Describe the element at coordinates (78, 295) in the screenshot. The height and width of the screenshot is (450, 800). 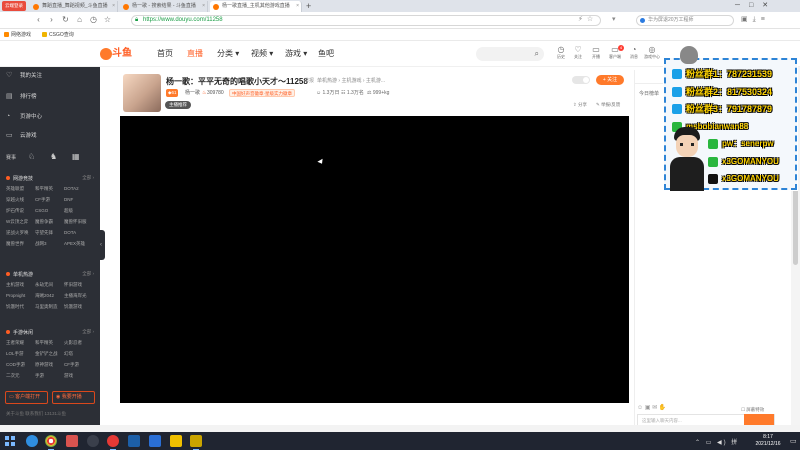
I see `category-link: 主播海岸光` at that location.